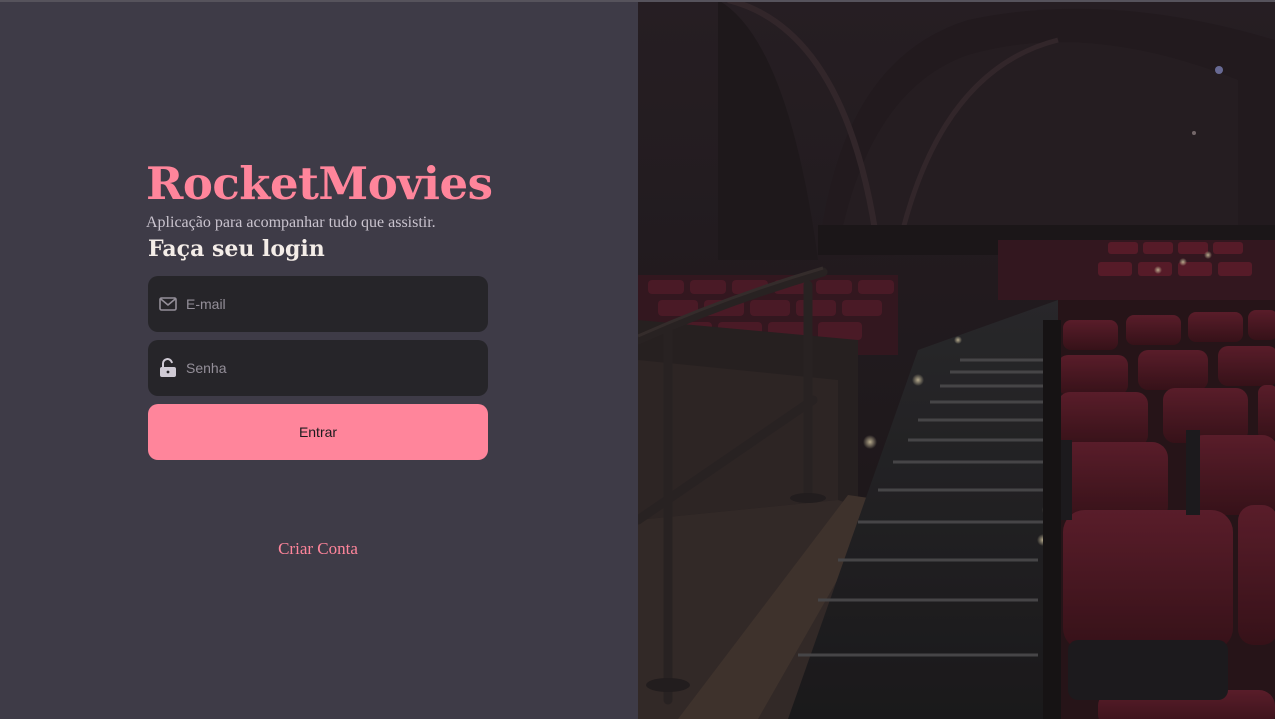 The width and height of the screenshot is (1275, 719). I want to click on password-field, so click(318, 368).